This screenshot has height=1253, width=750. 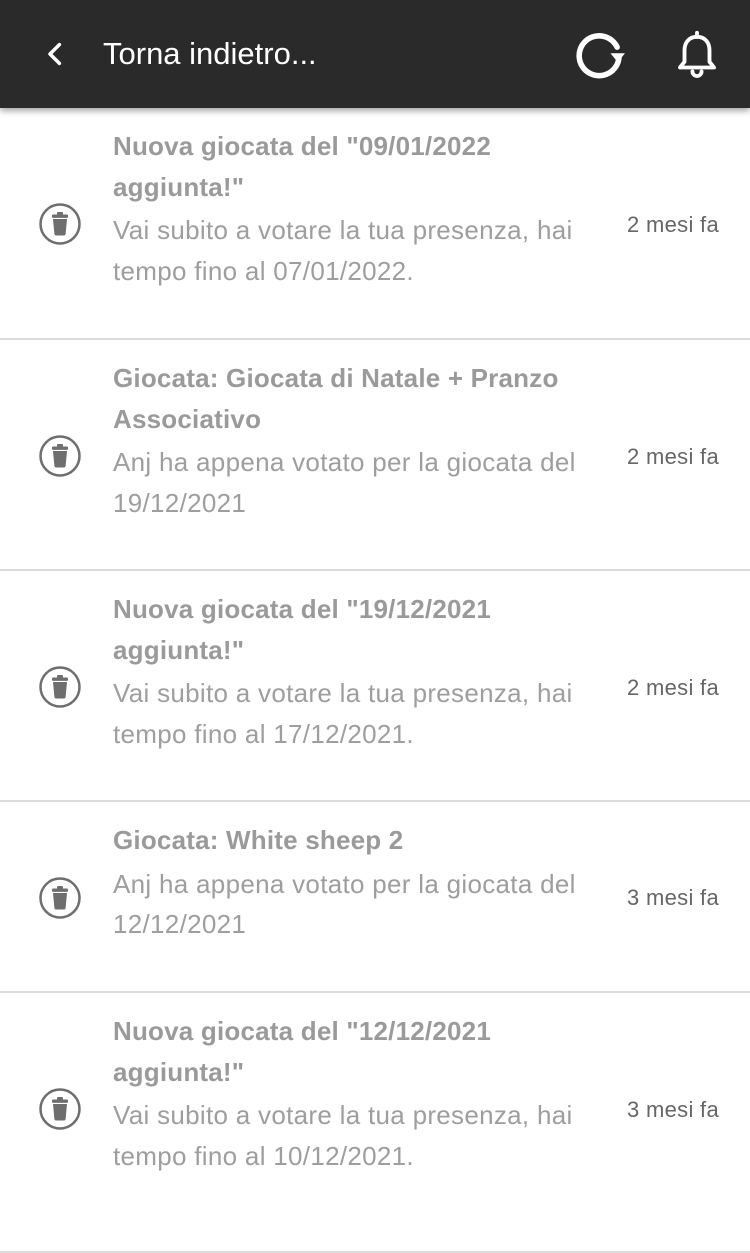 I want to click on refresh-icon, so click(x=600, y=56).